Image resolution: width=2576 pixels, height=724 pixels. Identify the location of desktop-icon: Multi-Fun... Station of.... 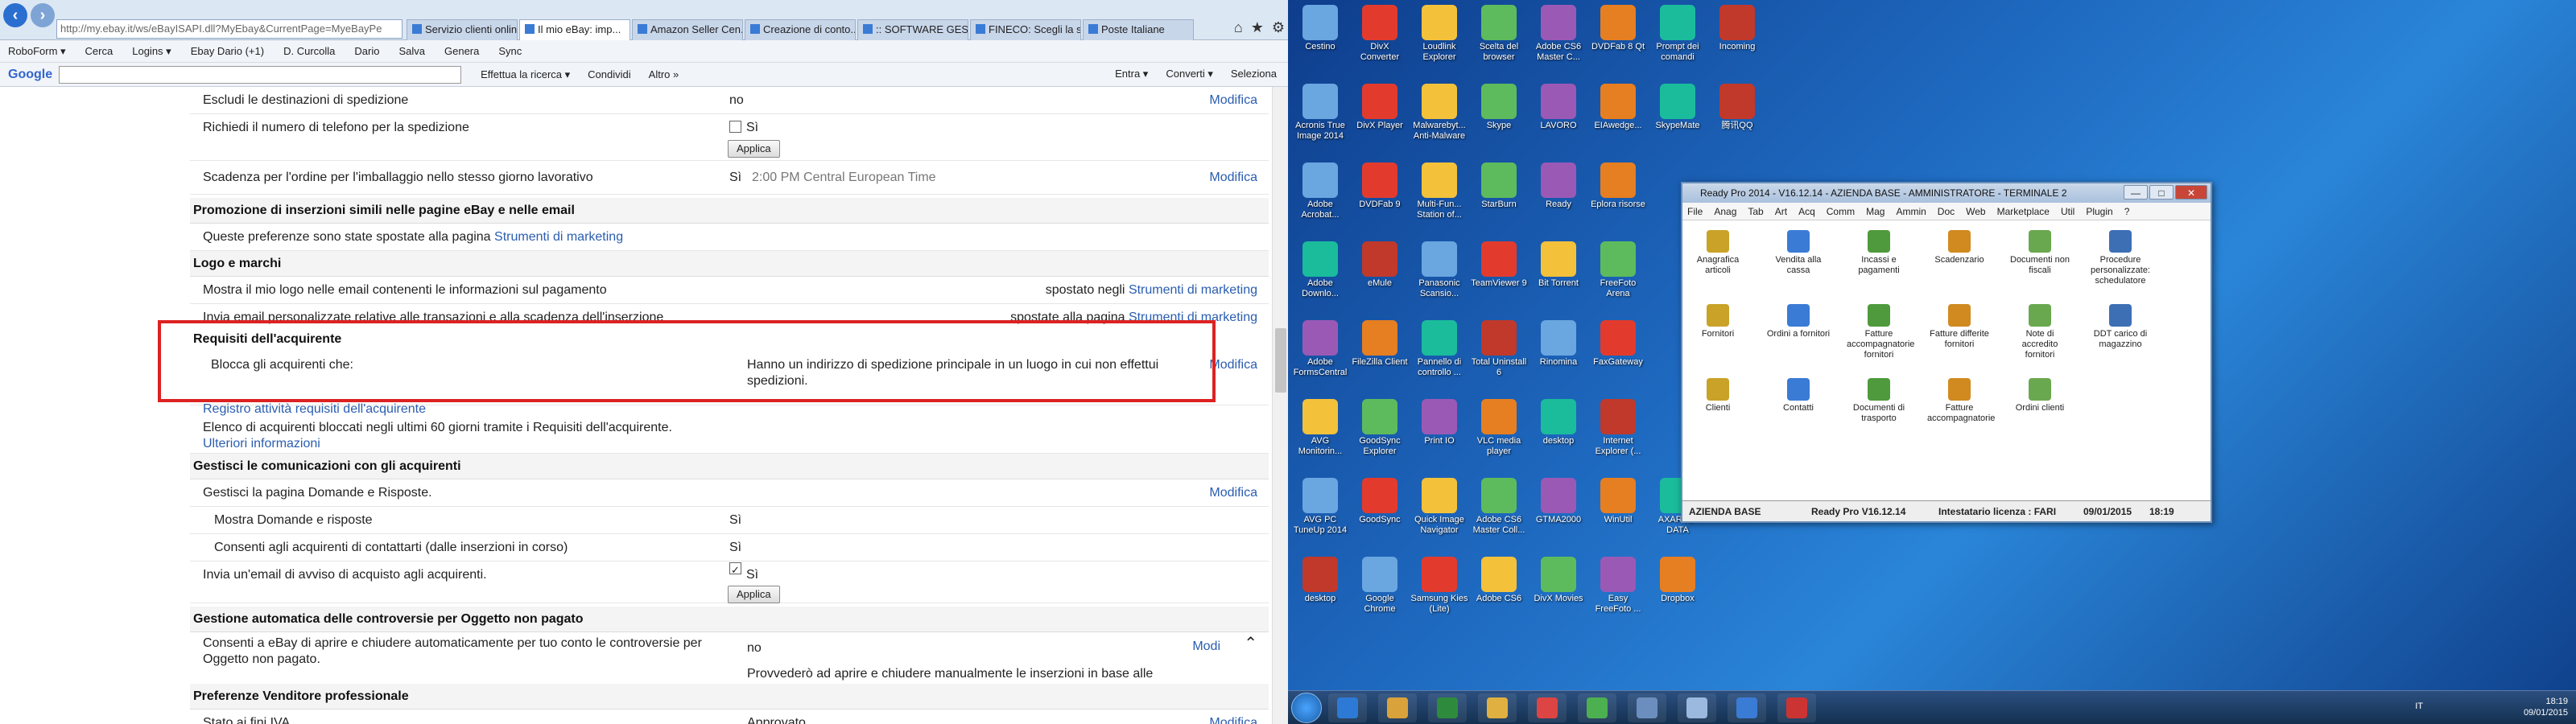
(1439, 191).